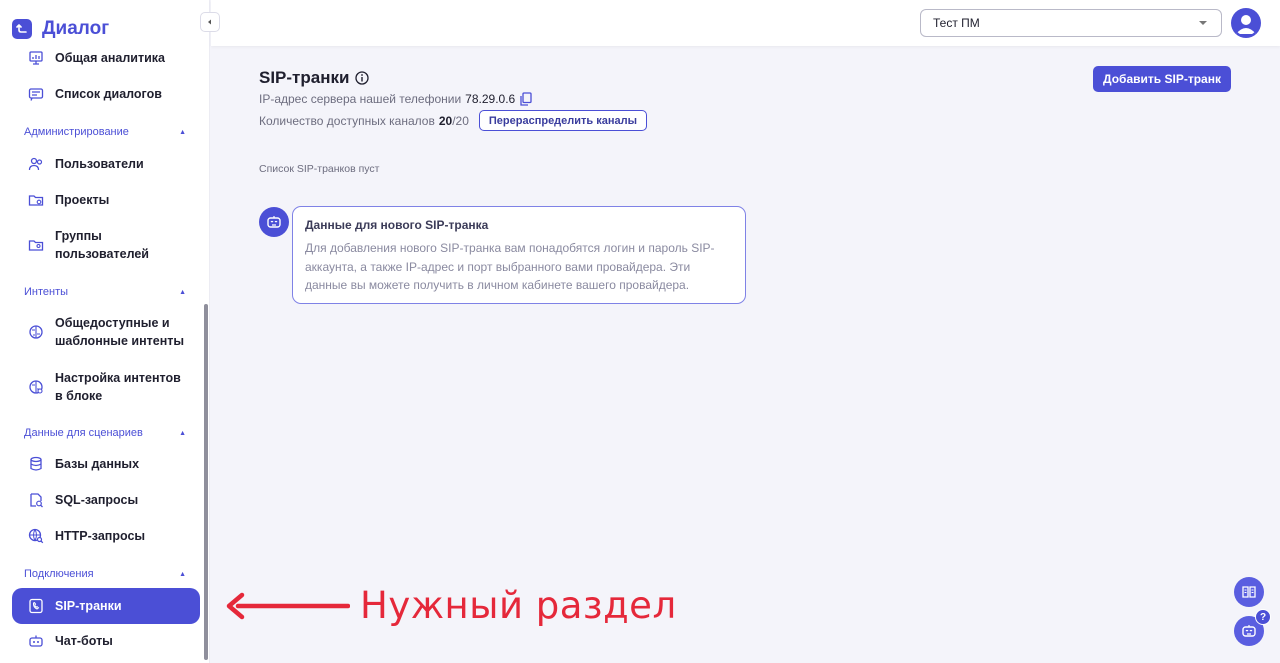 The image size is (1280, 663). I want to click on chevron-down-icon, so click(1203, 23).